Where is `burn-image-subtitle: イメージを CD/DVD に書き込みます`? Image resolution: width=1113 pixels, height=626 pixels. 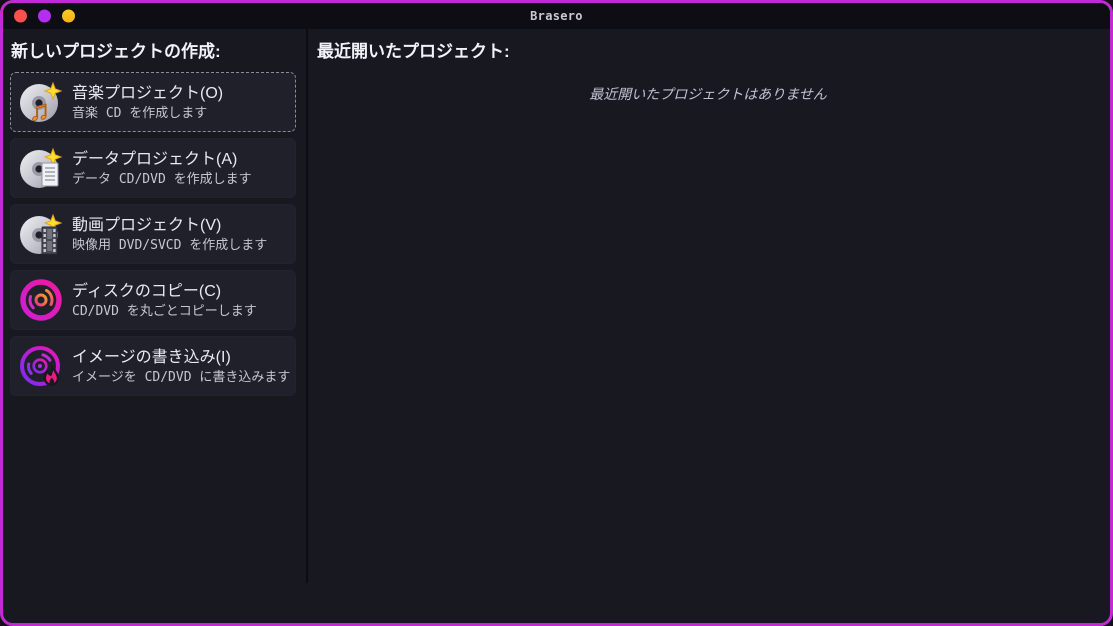
burn-image-subtitle: イメージを CD/DVD に書き込みます is located at coordinates (181, 377).